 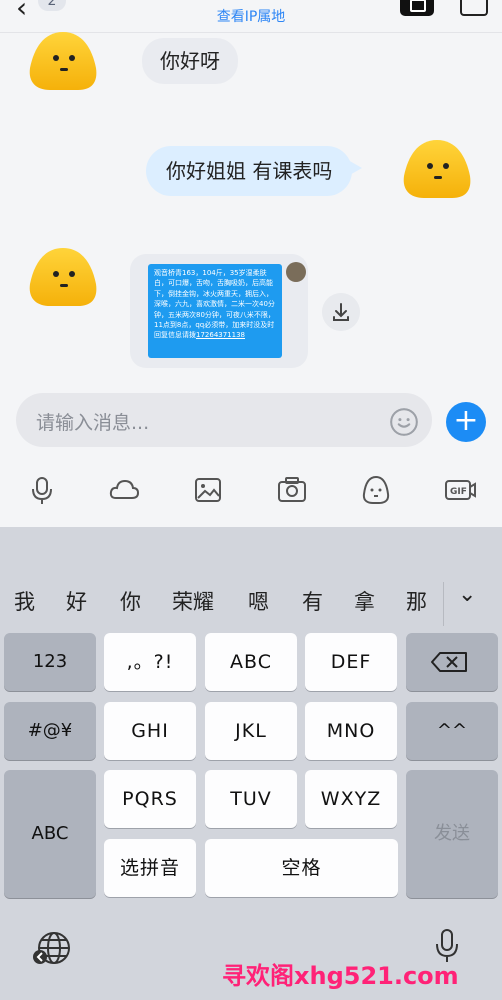 I want to click on message-bubble-received: 你好呀, so click(x=190, y=61).